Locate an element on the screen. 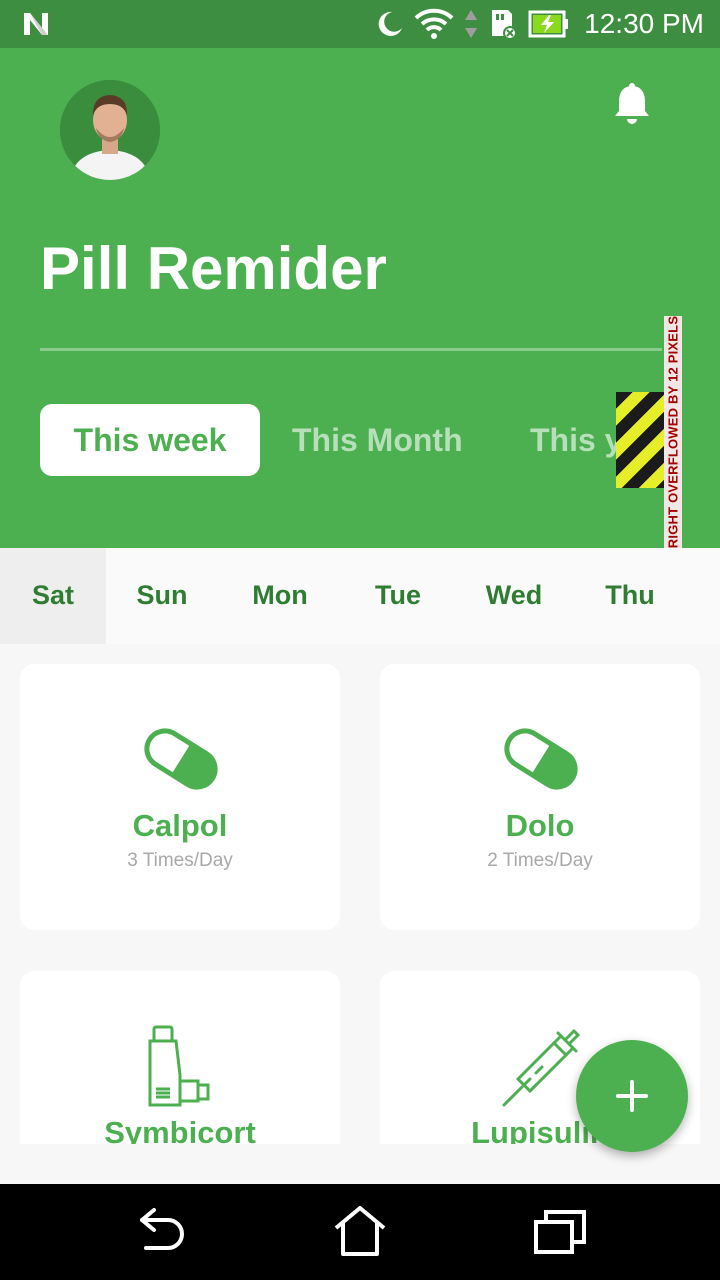 This screenshot has height=1280, width=720. syringe-icon is located at coordinates (541, 1067).